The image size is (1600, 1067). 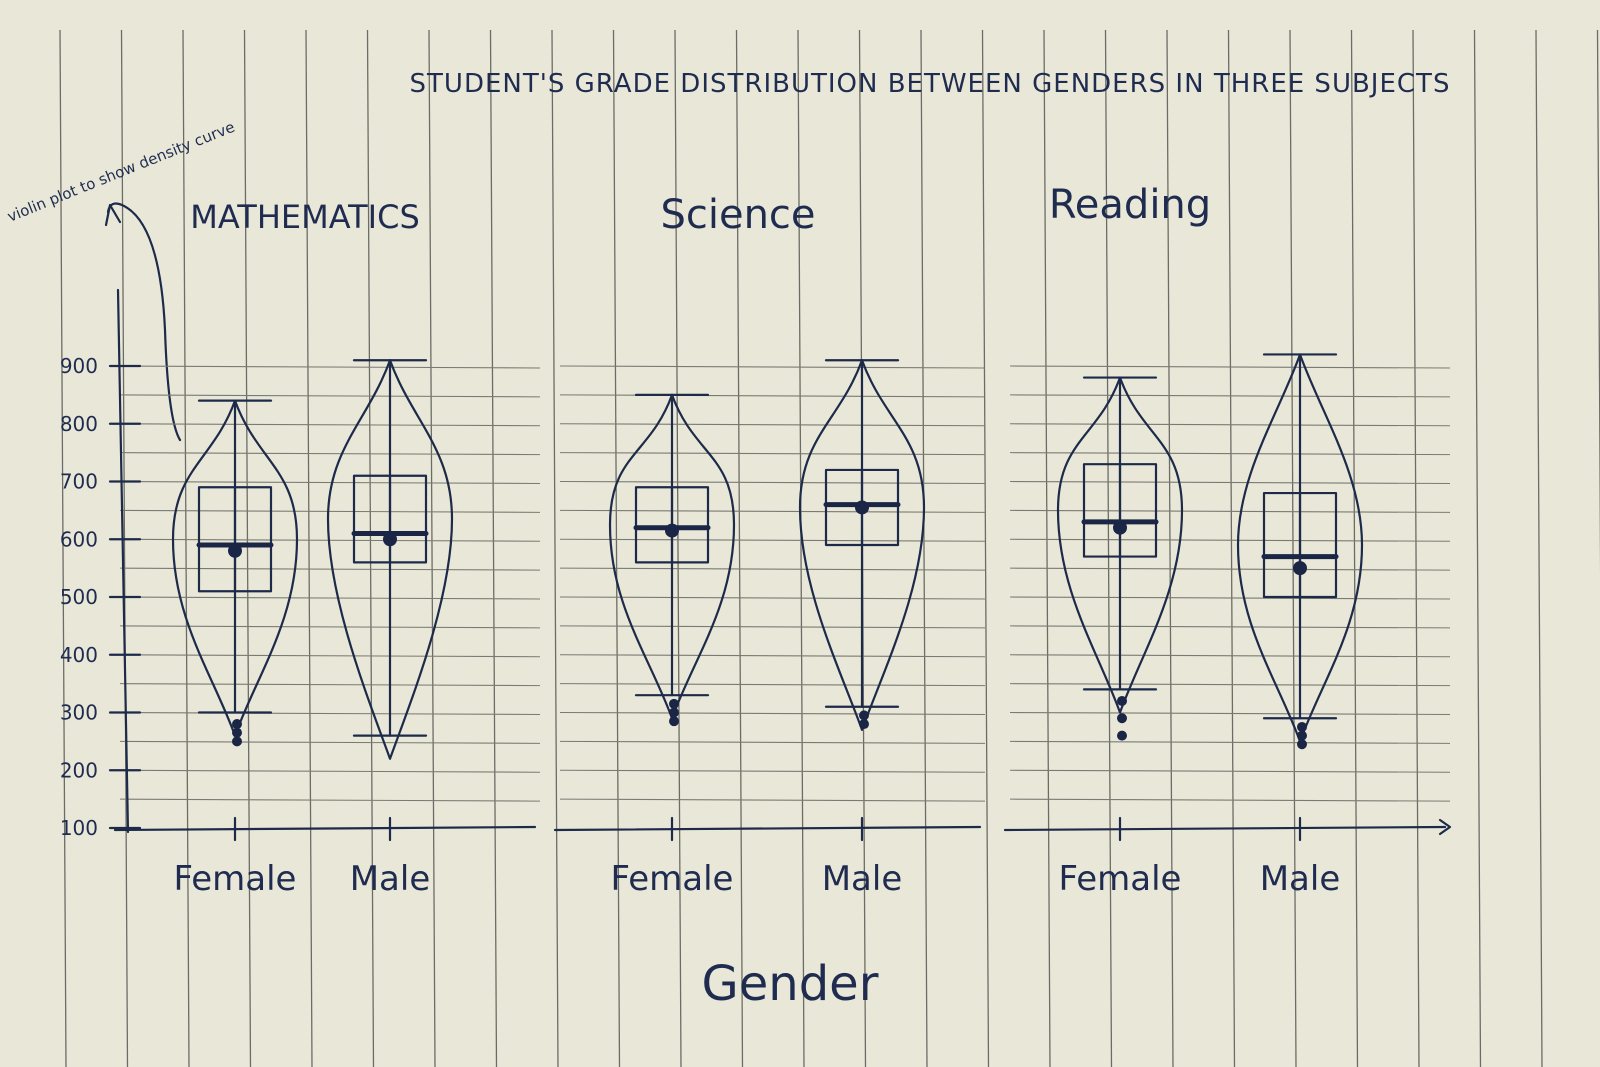 I want to click on y-tick-label: 300, so click(x=79, y=713).